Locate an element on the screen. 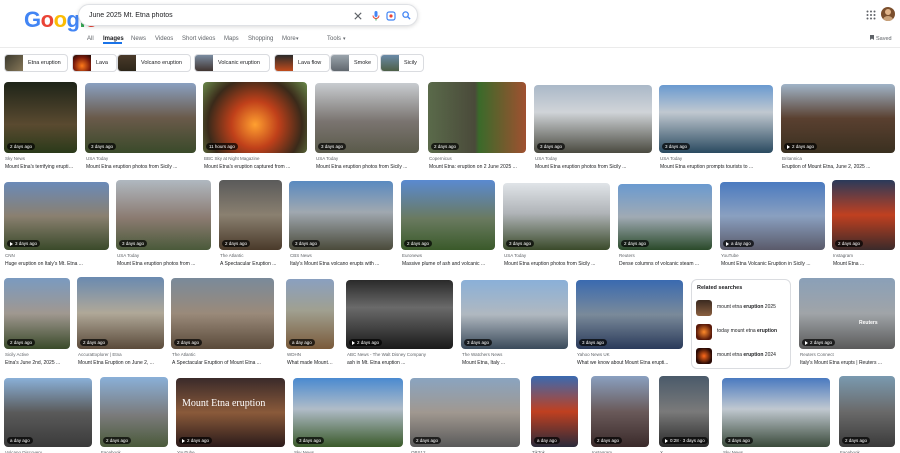 The width and height of the screenshot is (900, 453). result-thumbnail: 2 days ago Mount Etna eruption is located at coordinates (230, 412).